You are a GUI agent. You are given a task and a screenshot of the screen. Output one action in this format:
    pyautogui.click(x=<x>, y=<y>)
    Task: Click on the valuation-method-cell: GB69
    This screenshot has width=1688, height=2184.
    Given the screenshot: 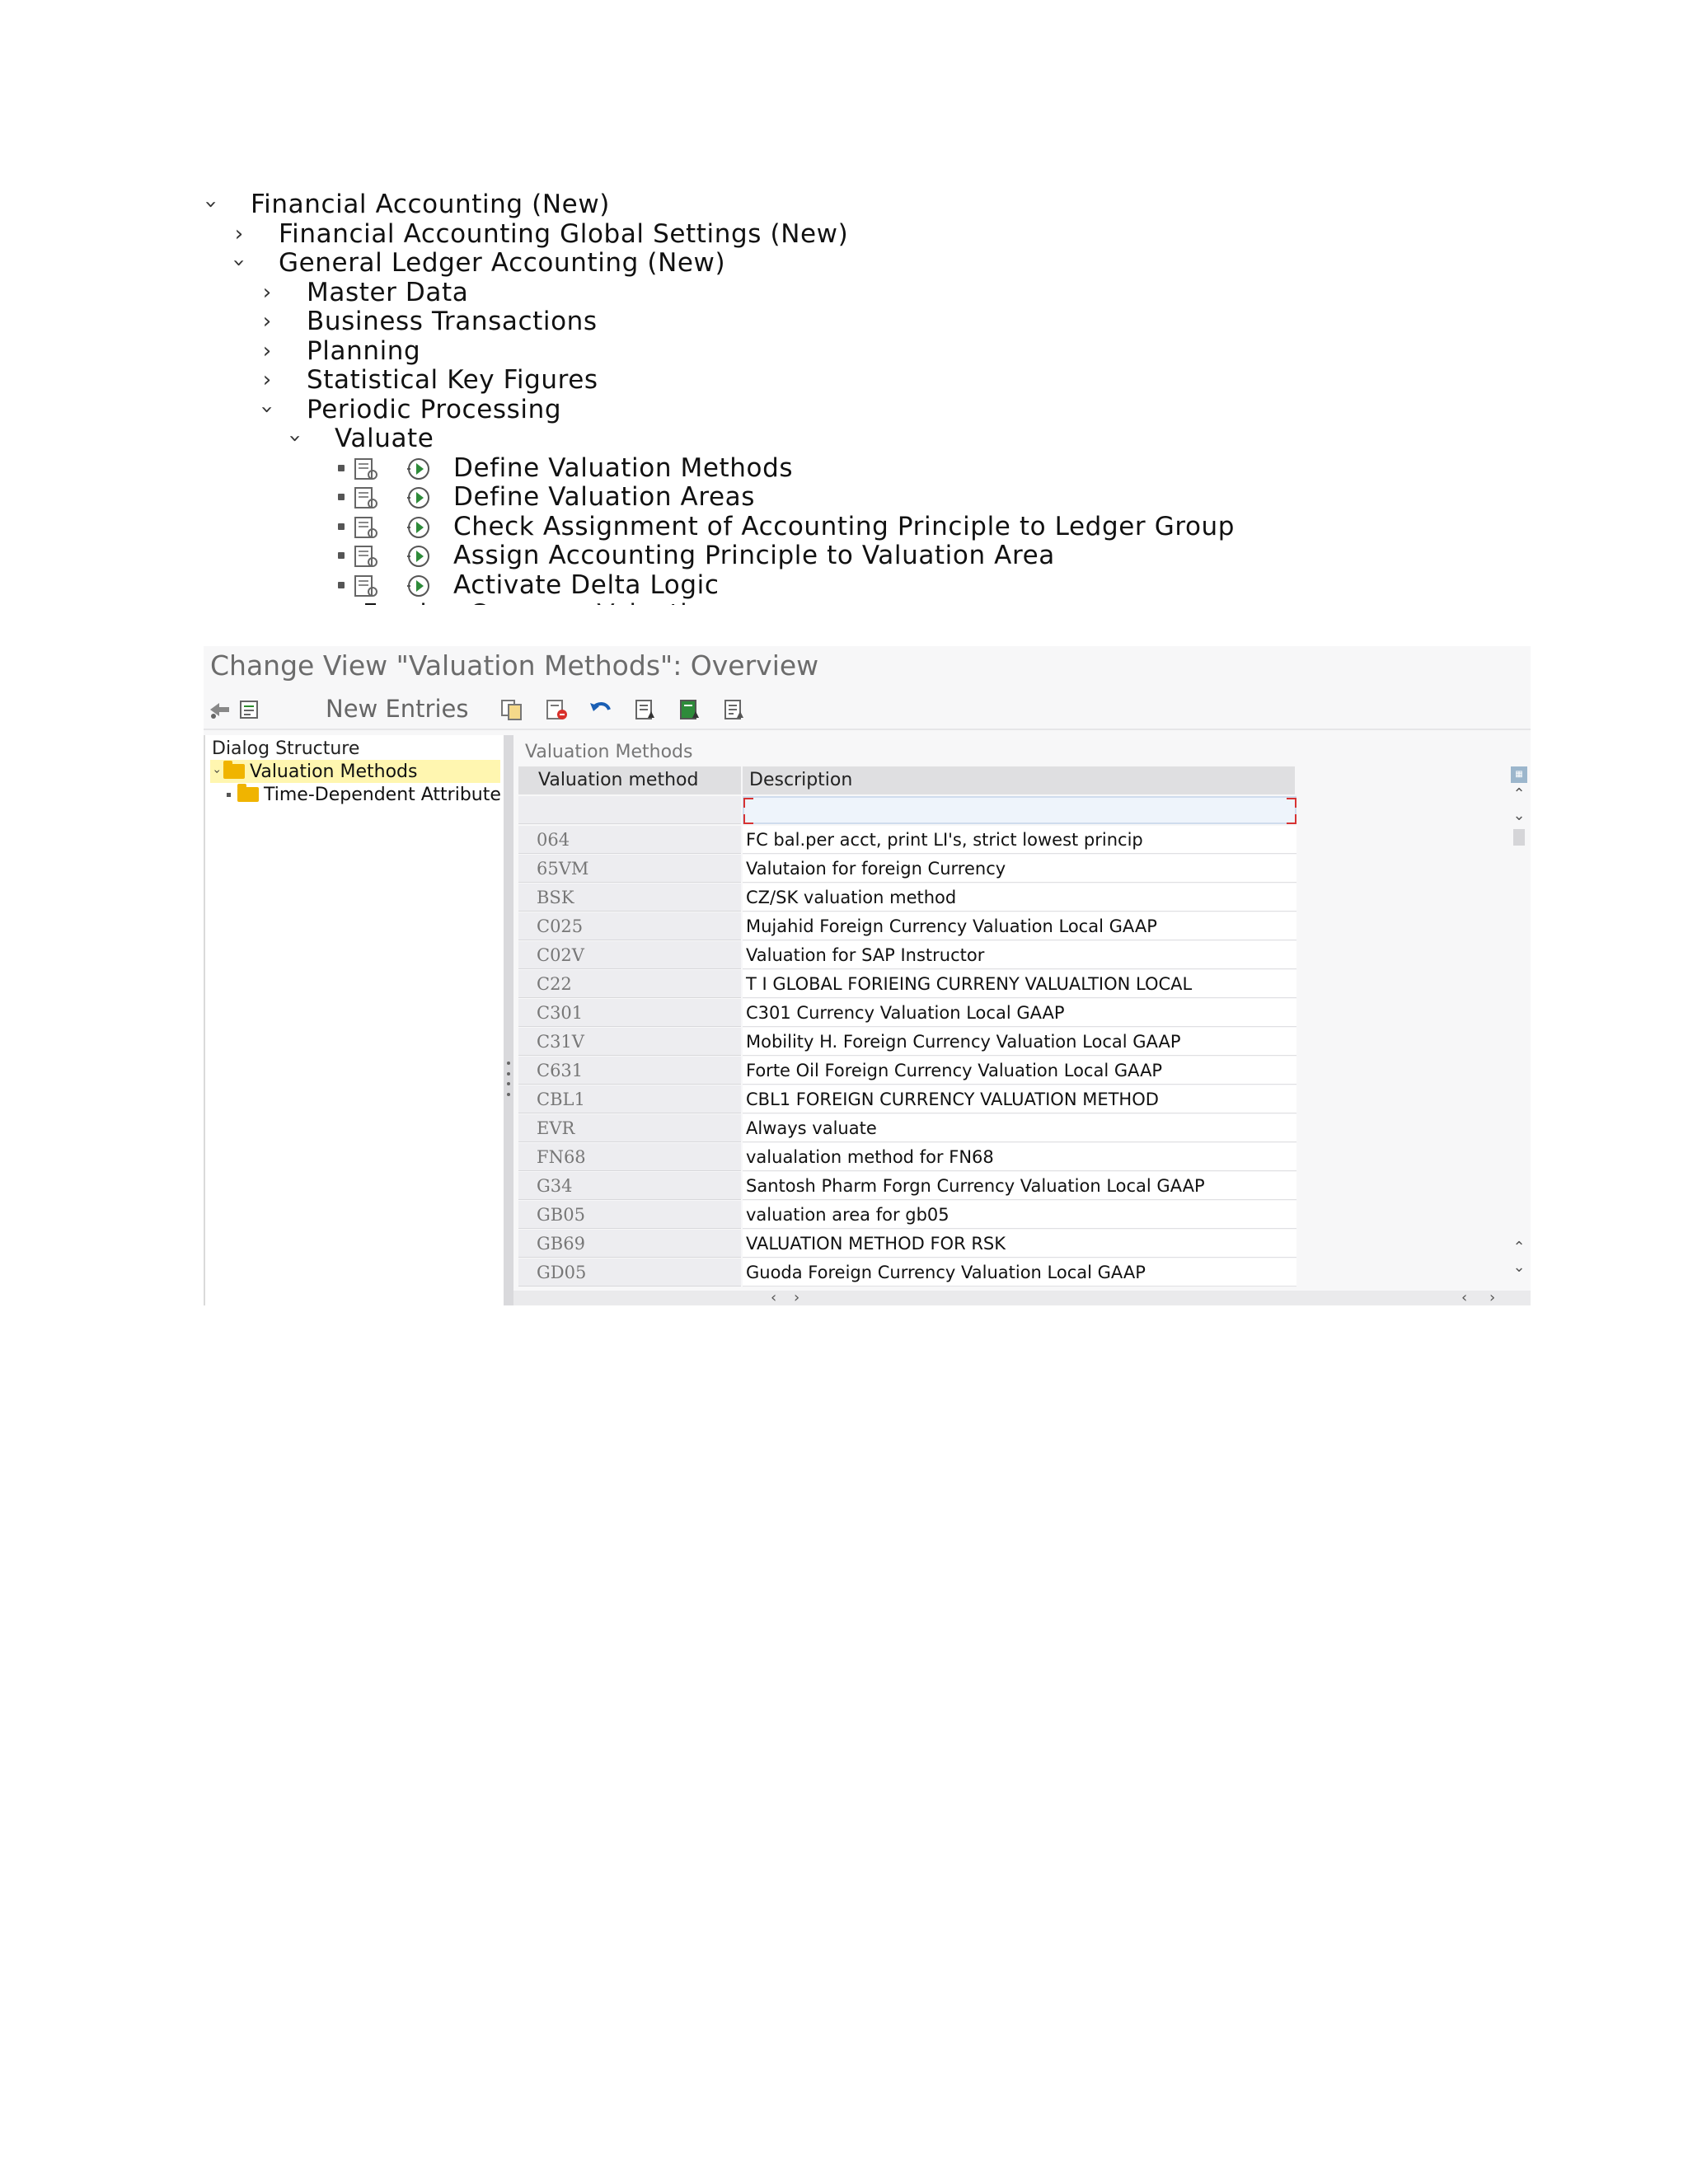 What is the action you would take?
    pyautogui.click(x=630, y=1244)
    